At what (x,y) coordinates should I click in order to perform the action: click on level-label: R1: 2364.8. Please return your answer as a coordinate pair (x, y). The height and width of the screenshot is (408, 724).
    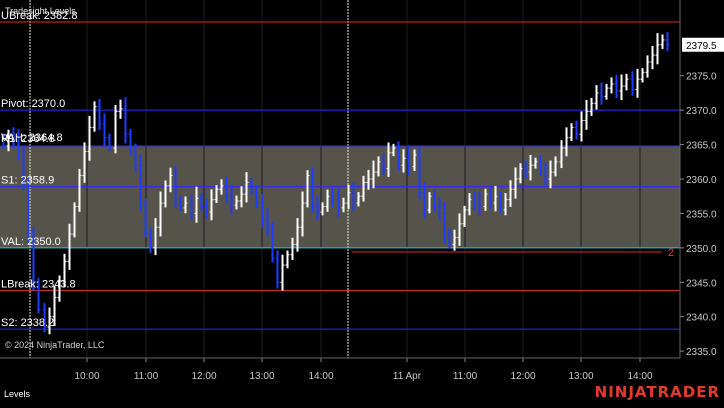
    Looking at the image, I should click on (28, 139).